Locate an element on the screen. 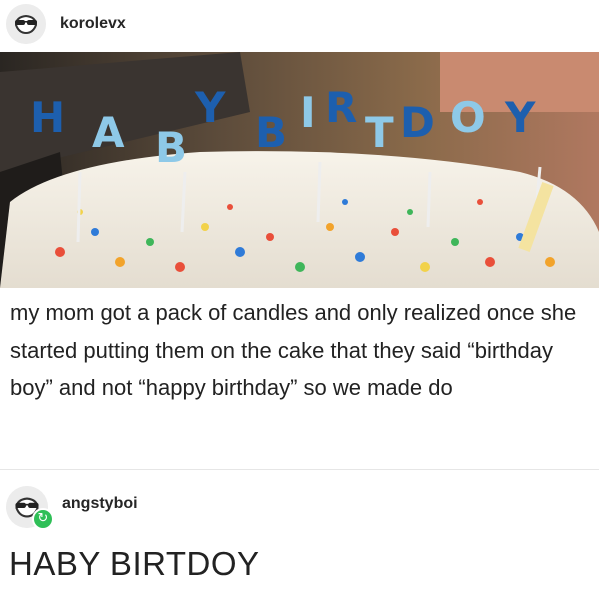 Image resolution: width=599 pixels, height=593 pixels. divider is located at coordinates (299, 469).